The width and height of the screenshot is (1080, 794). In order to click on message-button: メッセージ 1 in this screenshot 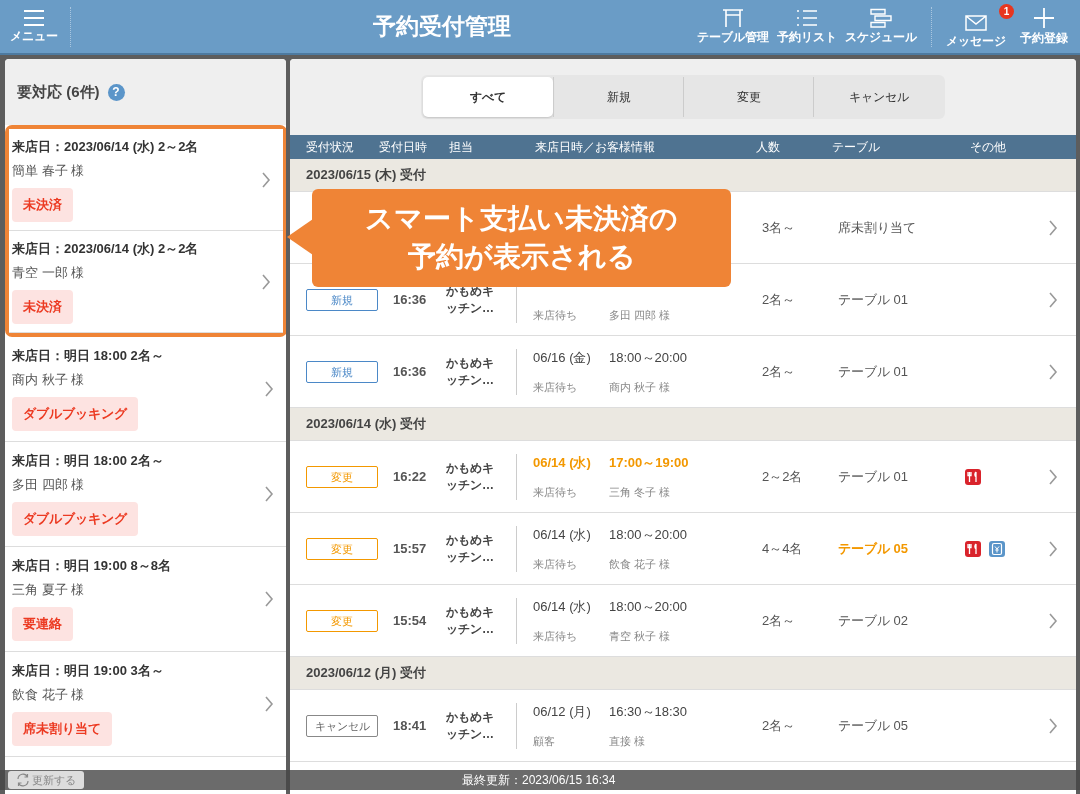, I will do `click(979, 26)`.